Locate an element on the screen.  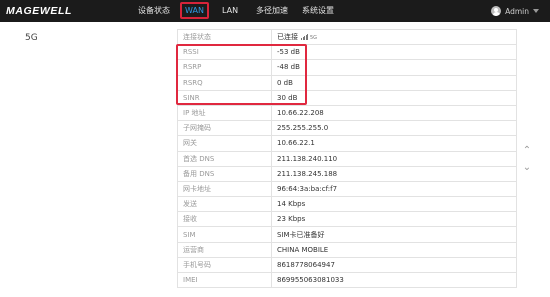
row-value-text: 96:64:3a:ba:cf:f7 is located at coordinates (307, 188).